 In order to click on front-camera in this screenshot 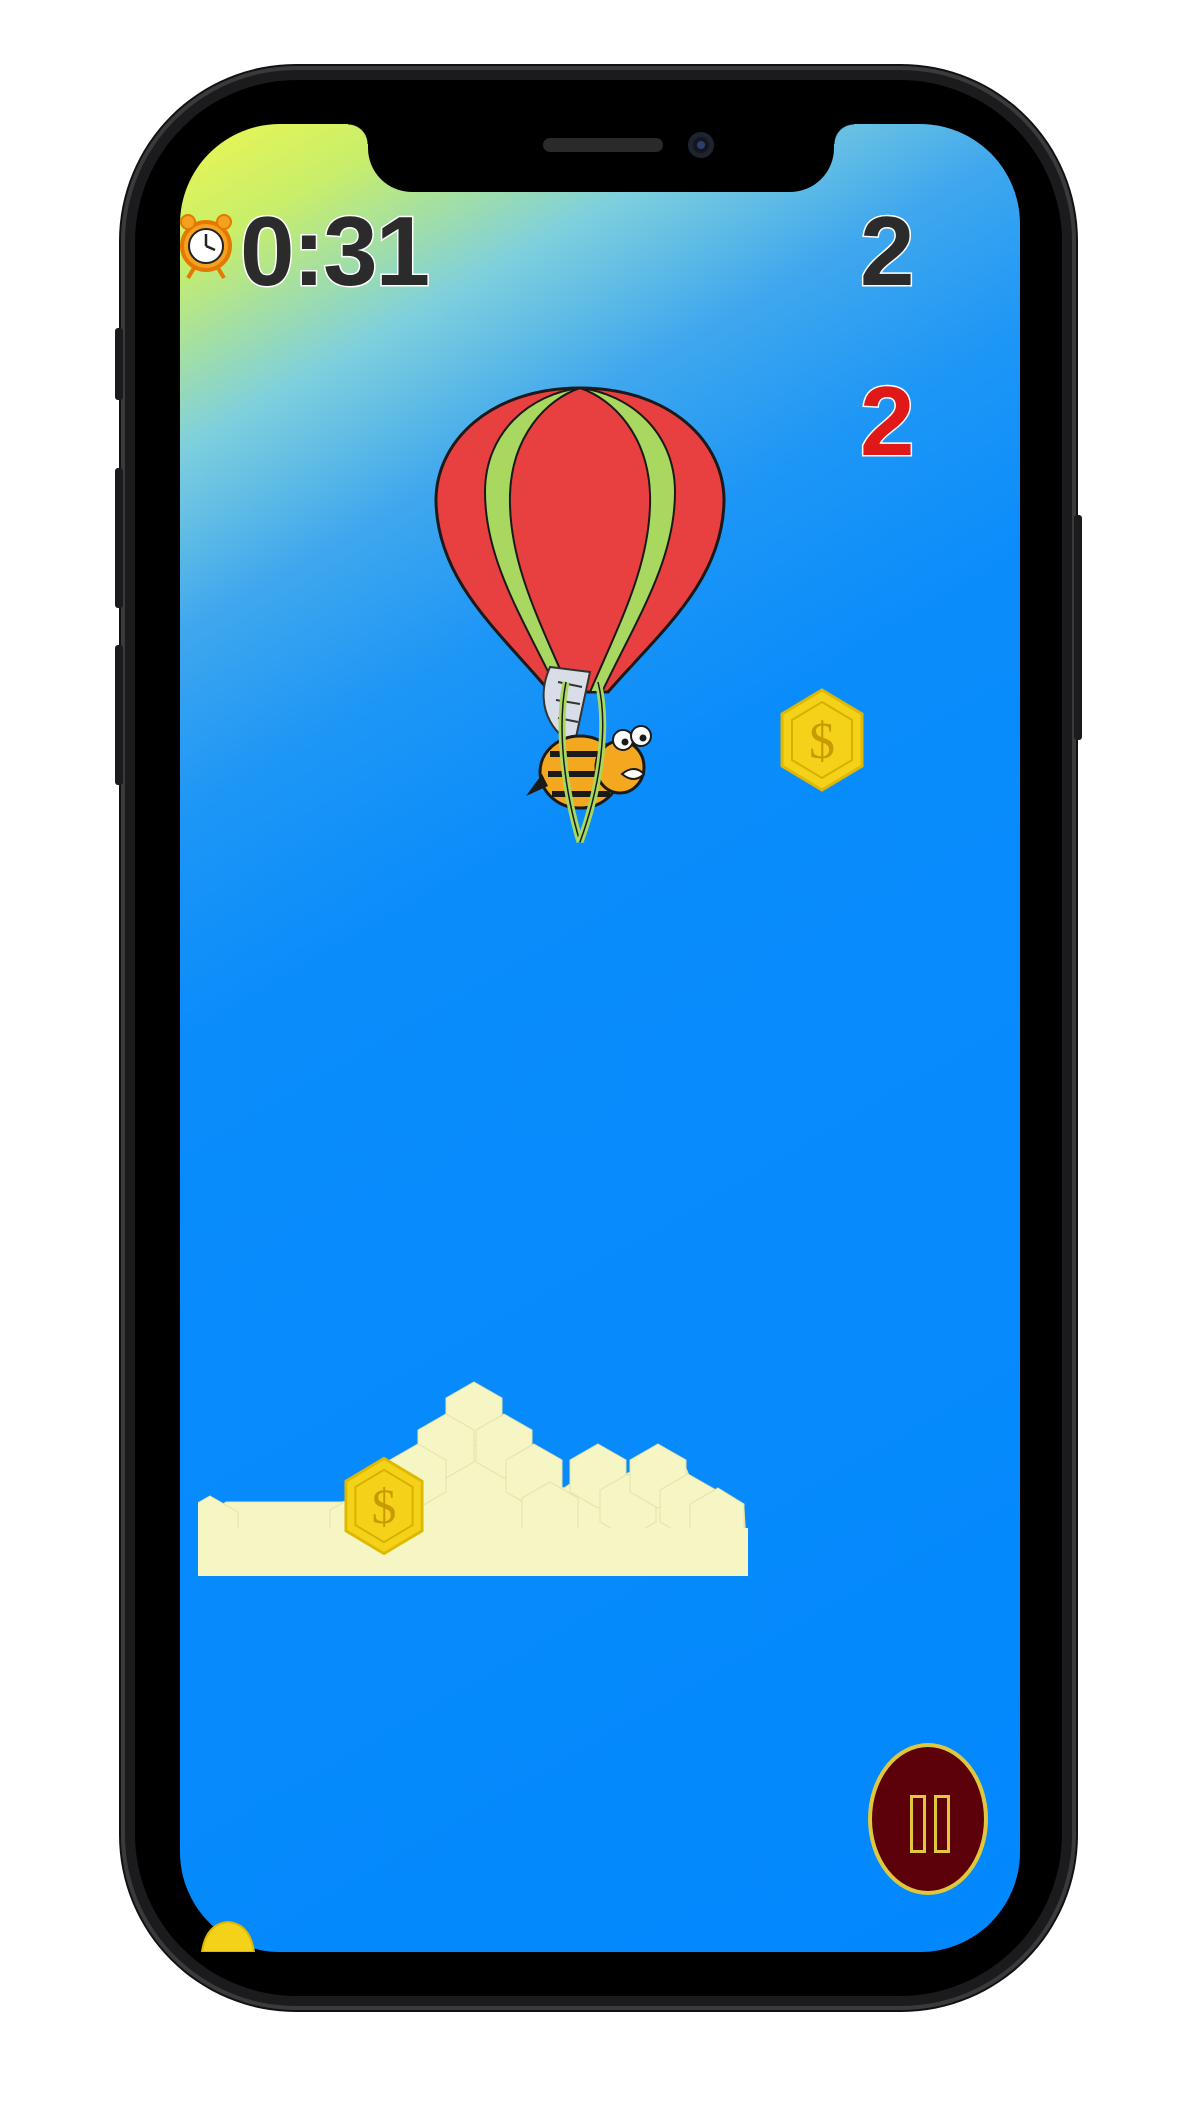, I will do `click(701, 145)`.